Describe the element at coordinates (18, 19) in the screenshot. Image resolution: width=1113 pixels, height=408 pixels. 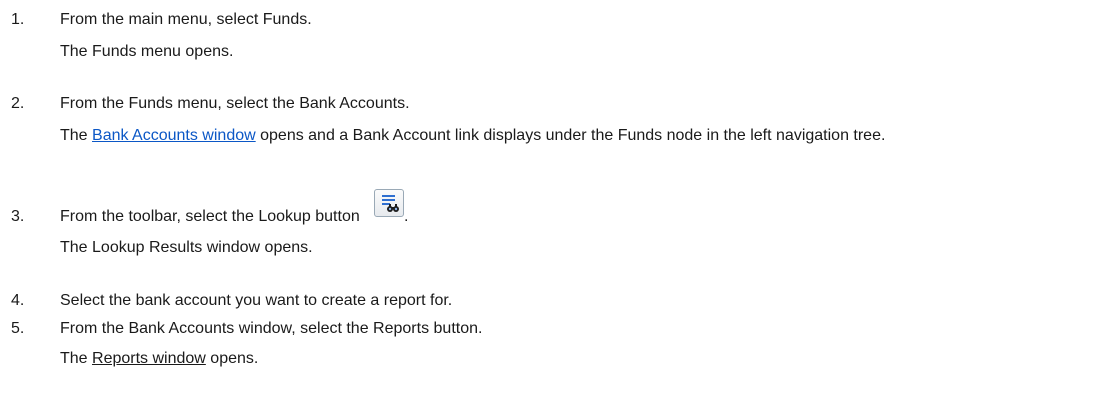
I see `step-1-number: 1.` at that location.